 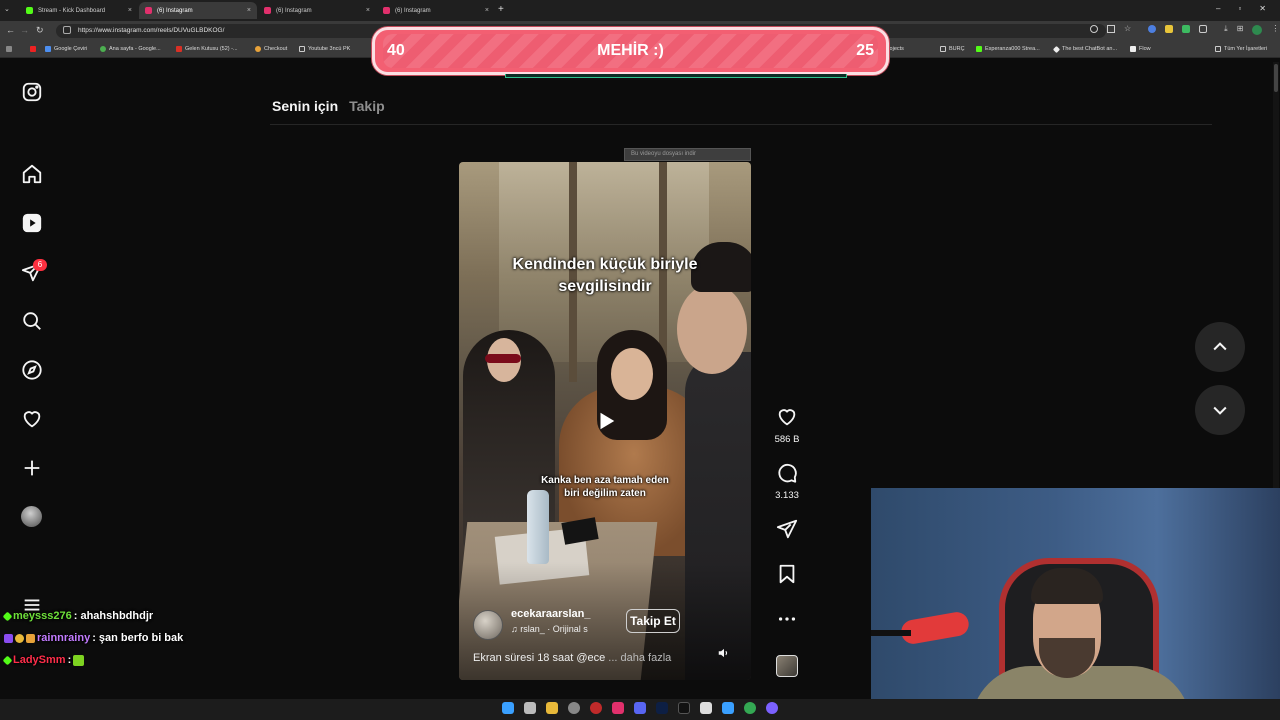 What do you see at coordinates (329, 49) in the screenshot?
I see `bookmark-label: Youtube 3ncü PK` at bounding box center [329, 49].